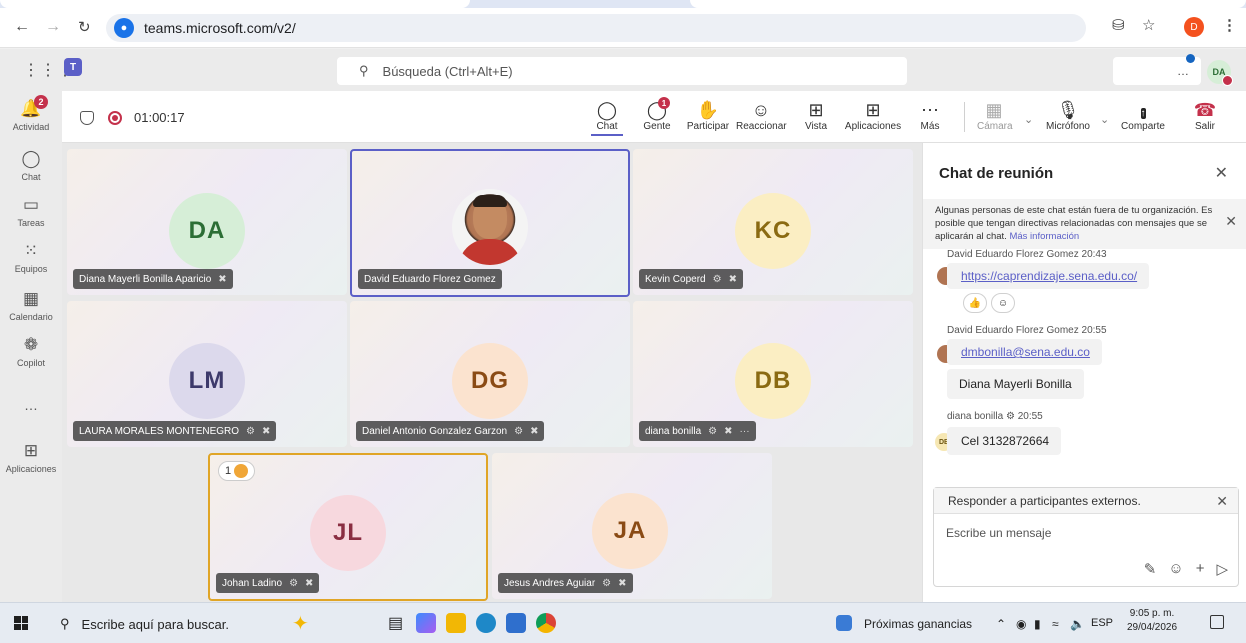 This screenshot has width=1246, height=643. I want to click on mic-options-chevron-icon: ⌄, so click(1104, 119).